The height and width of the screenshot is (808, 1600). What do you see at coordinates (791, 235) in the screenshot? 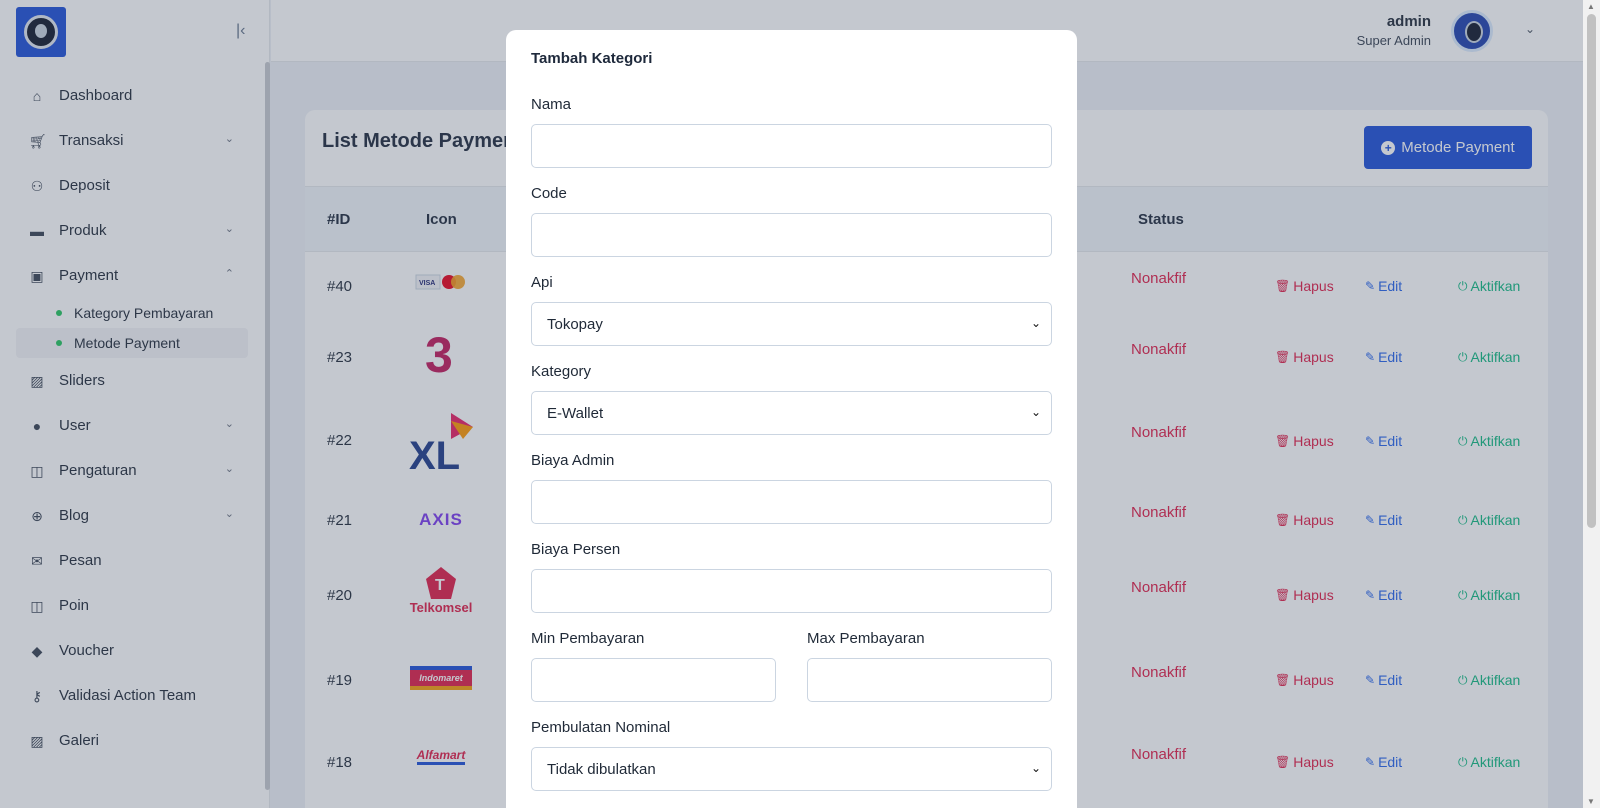
I see `code-input` at bounding box center [791, 235].